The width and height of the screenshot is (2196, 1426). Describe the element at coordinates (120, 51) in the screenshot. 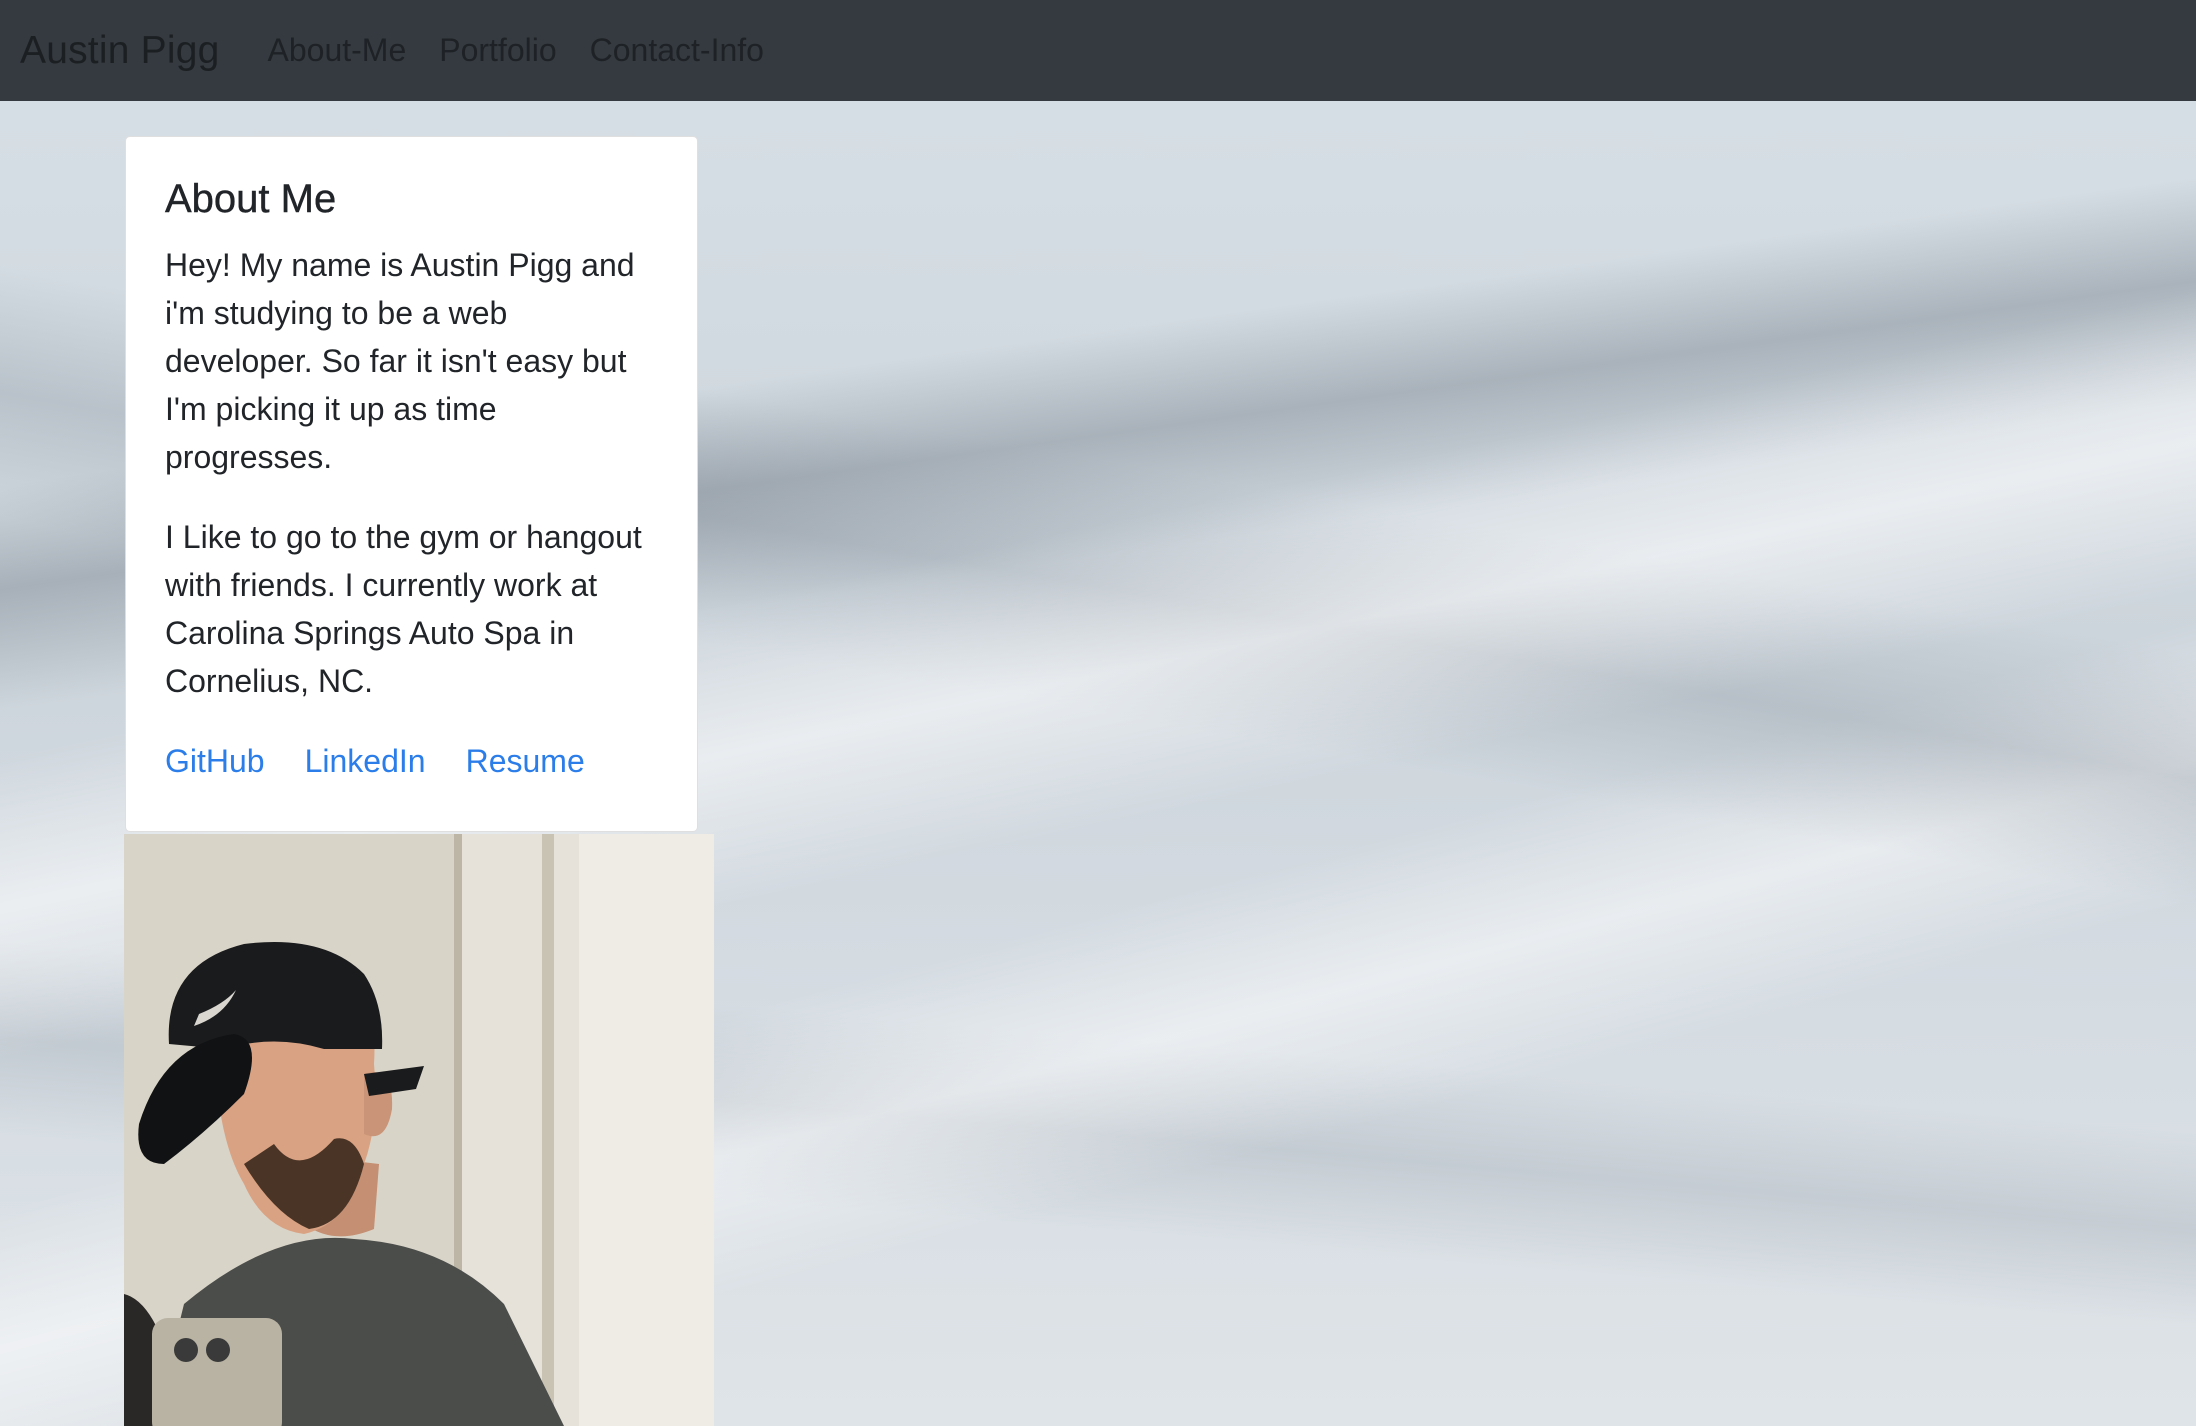

I see `navbar-brand: Austin Pigg` at that location.